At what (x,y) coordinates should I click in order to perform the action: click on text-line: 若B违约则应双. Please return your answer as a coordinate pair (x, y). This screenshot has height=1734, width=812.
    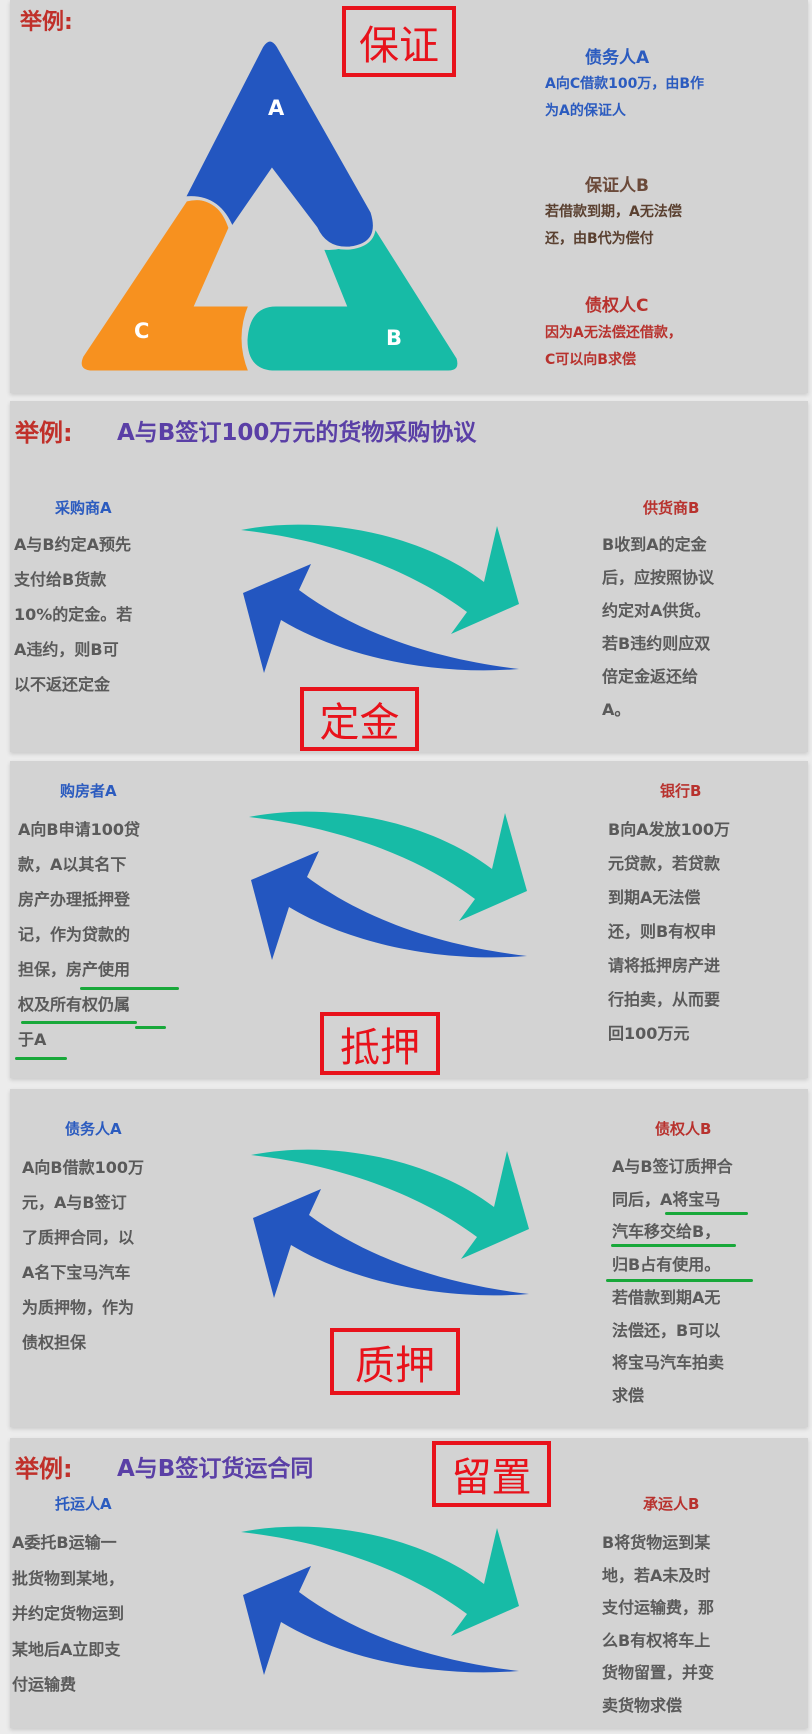
    Looking at the image, I should click on (656, 643).